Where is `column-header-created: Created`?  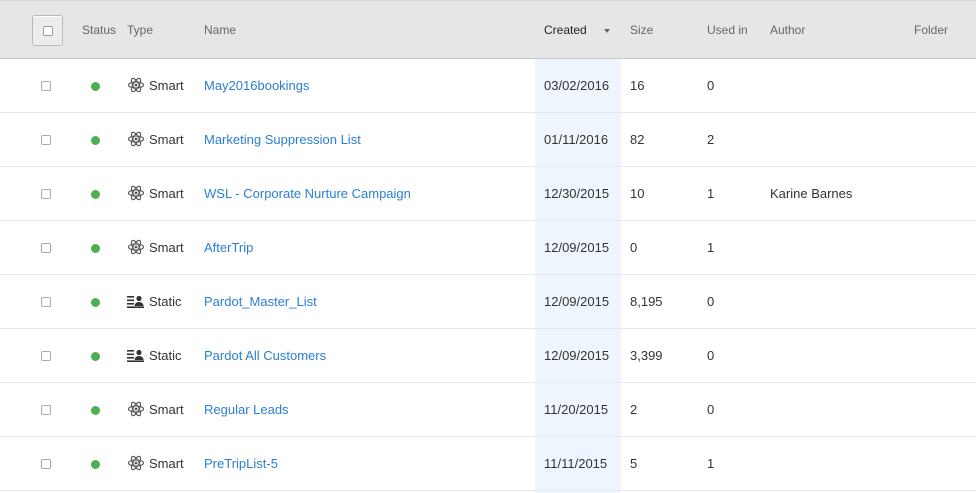 column-header-created: Created is located at coordinates (565, 30).